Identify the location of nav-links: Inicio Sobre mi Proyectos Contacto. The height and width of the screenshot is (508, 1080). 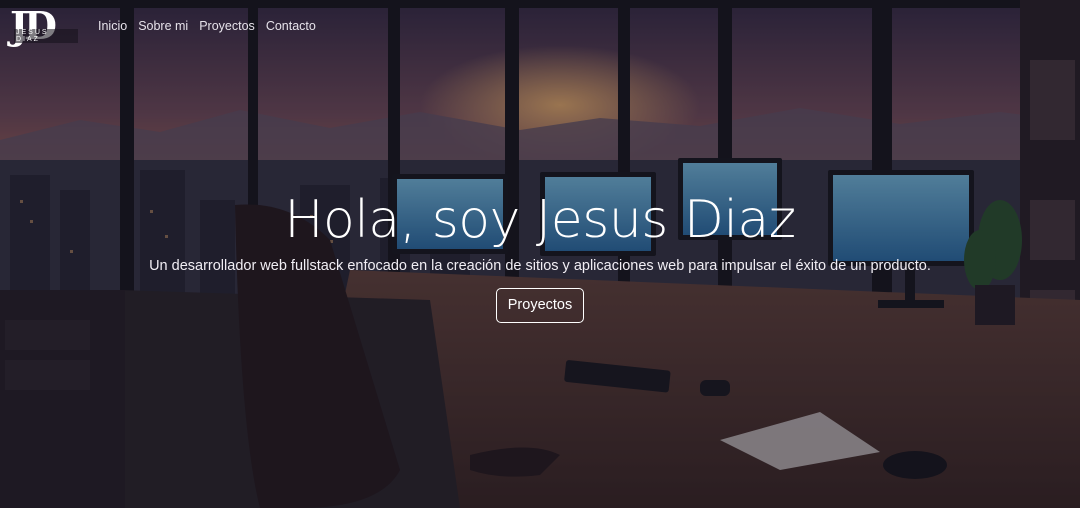
(207, 26).